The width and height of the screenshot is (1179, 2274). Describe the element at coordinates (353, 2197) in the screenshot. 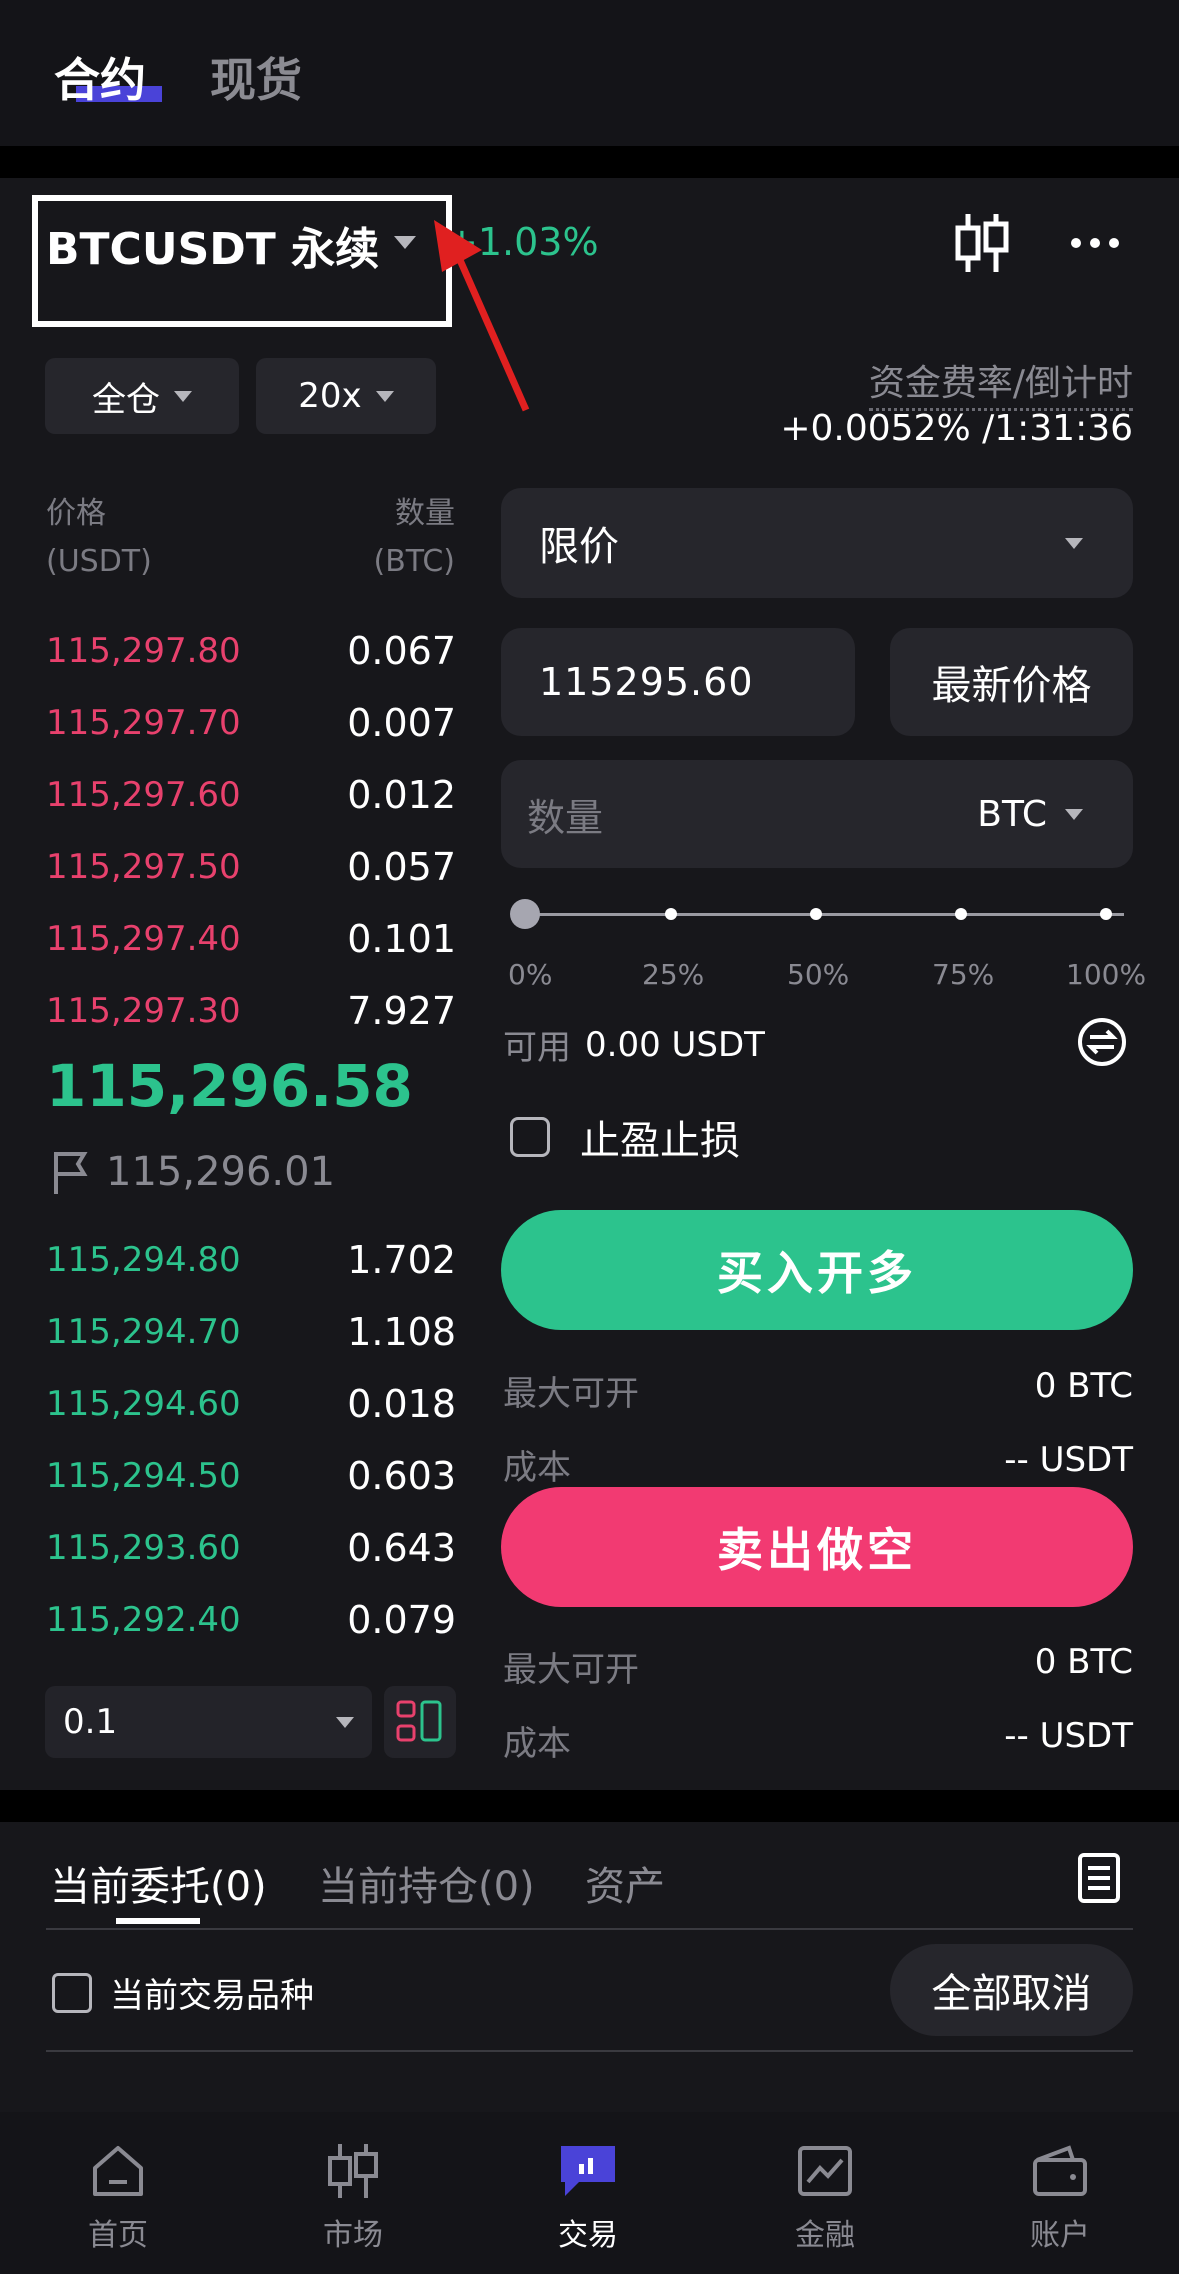

I see `nav-market: 市场` at that location.